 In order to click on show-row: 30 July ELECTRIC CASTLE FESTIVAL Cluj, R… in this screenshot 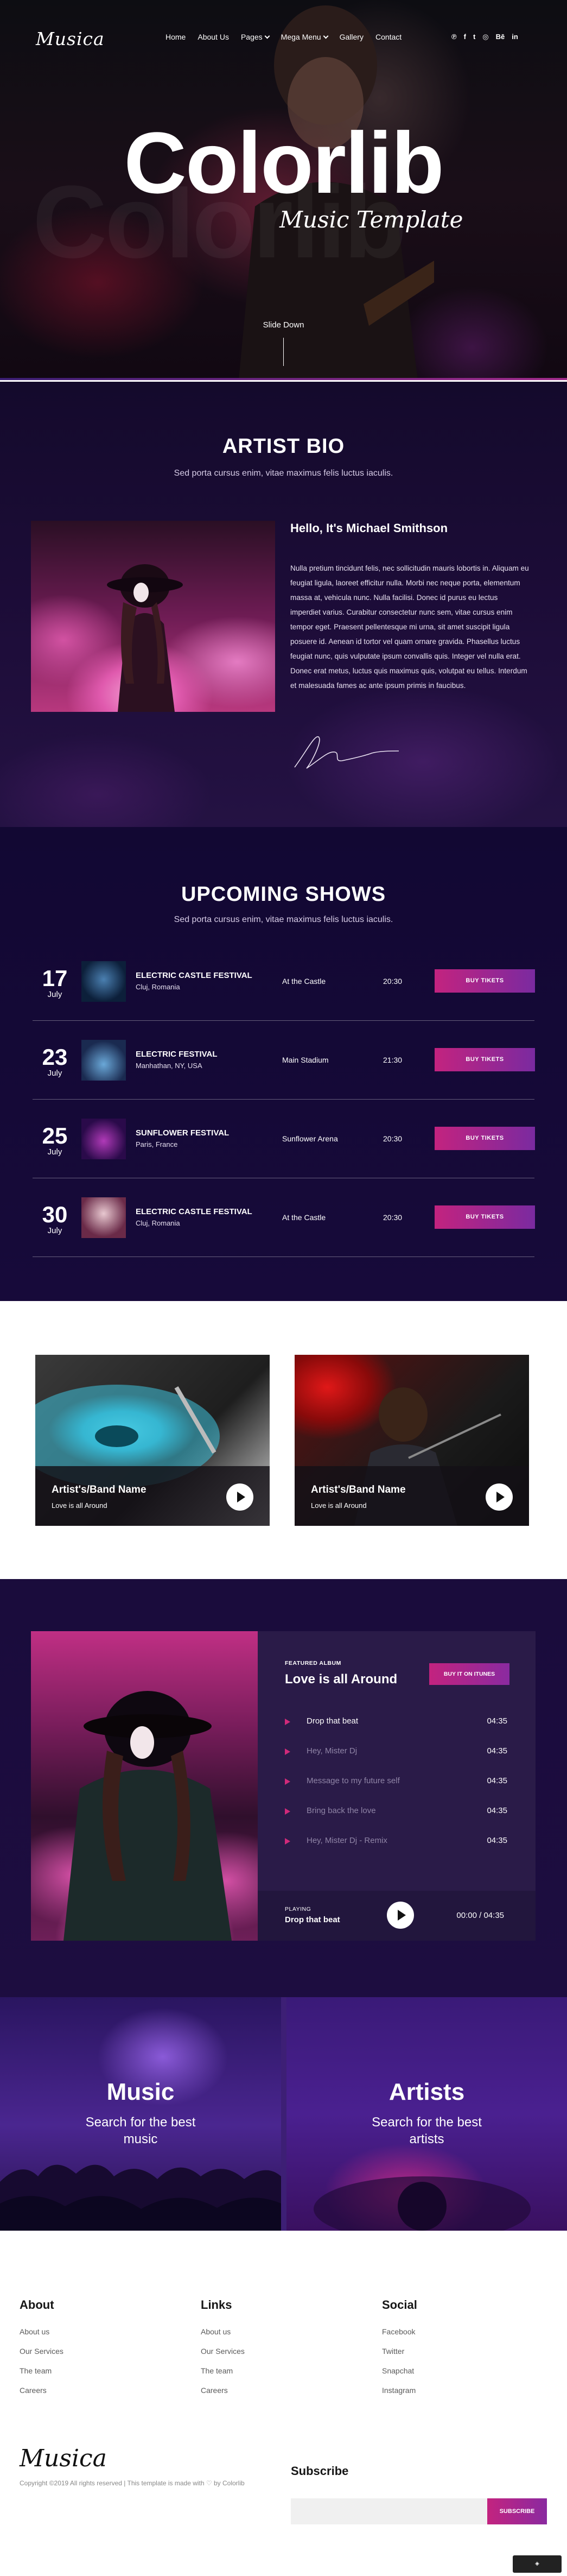, I will do `click(284, 1218)`.